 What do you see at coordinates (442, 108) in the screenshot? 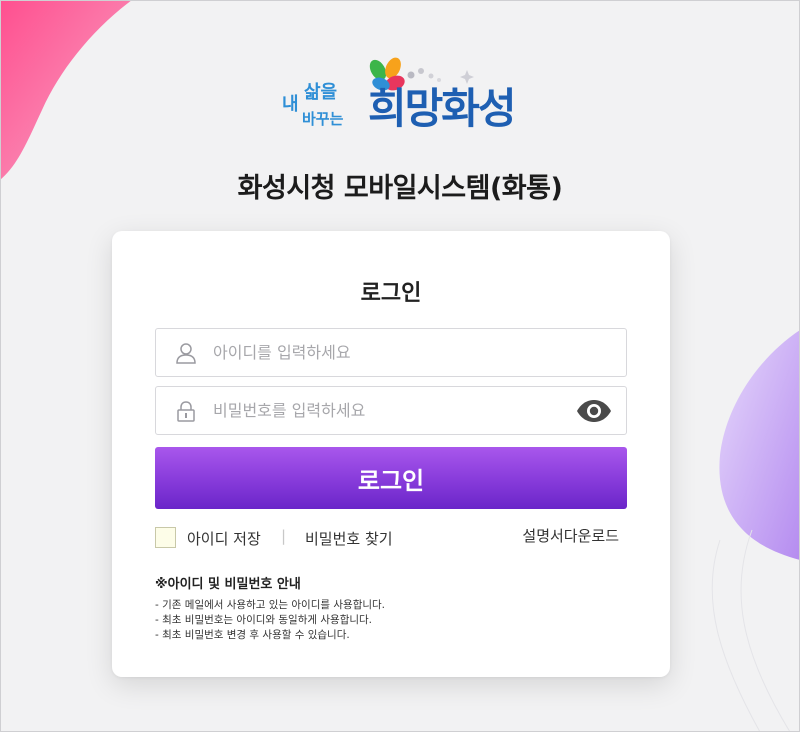
I see `logo-text: 희망화성` at bounding box center [442, 108].